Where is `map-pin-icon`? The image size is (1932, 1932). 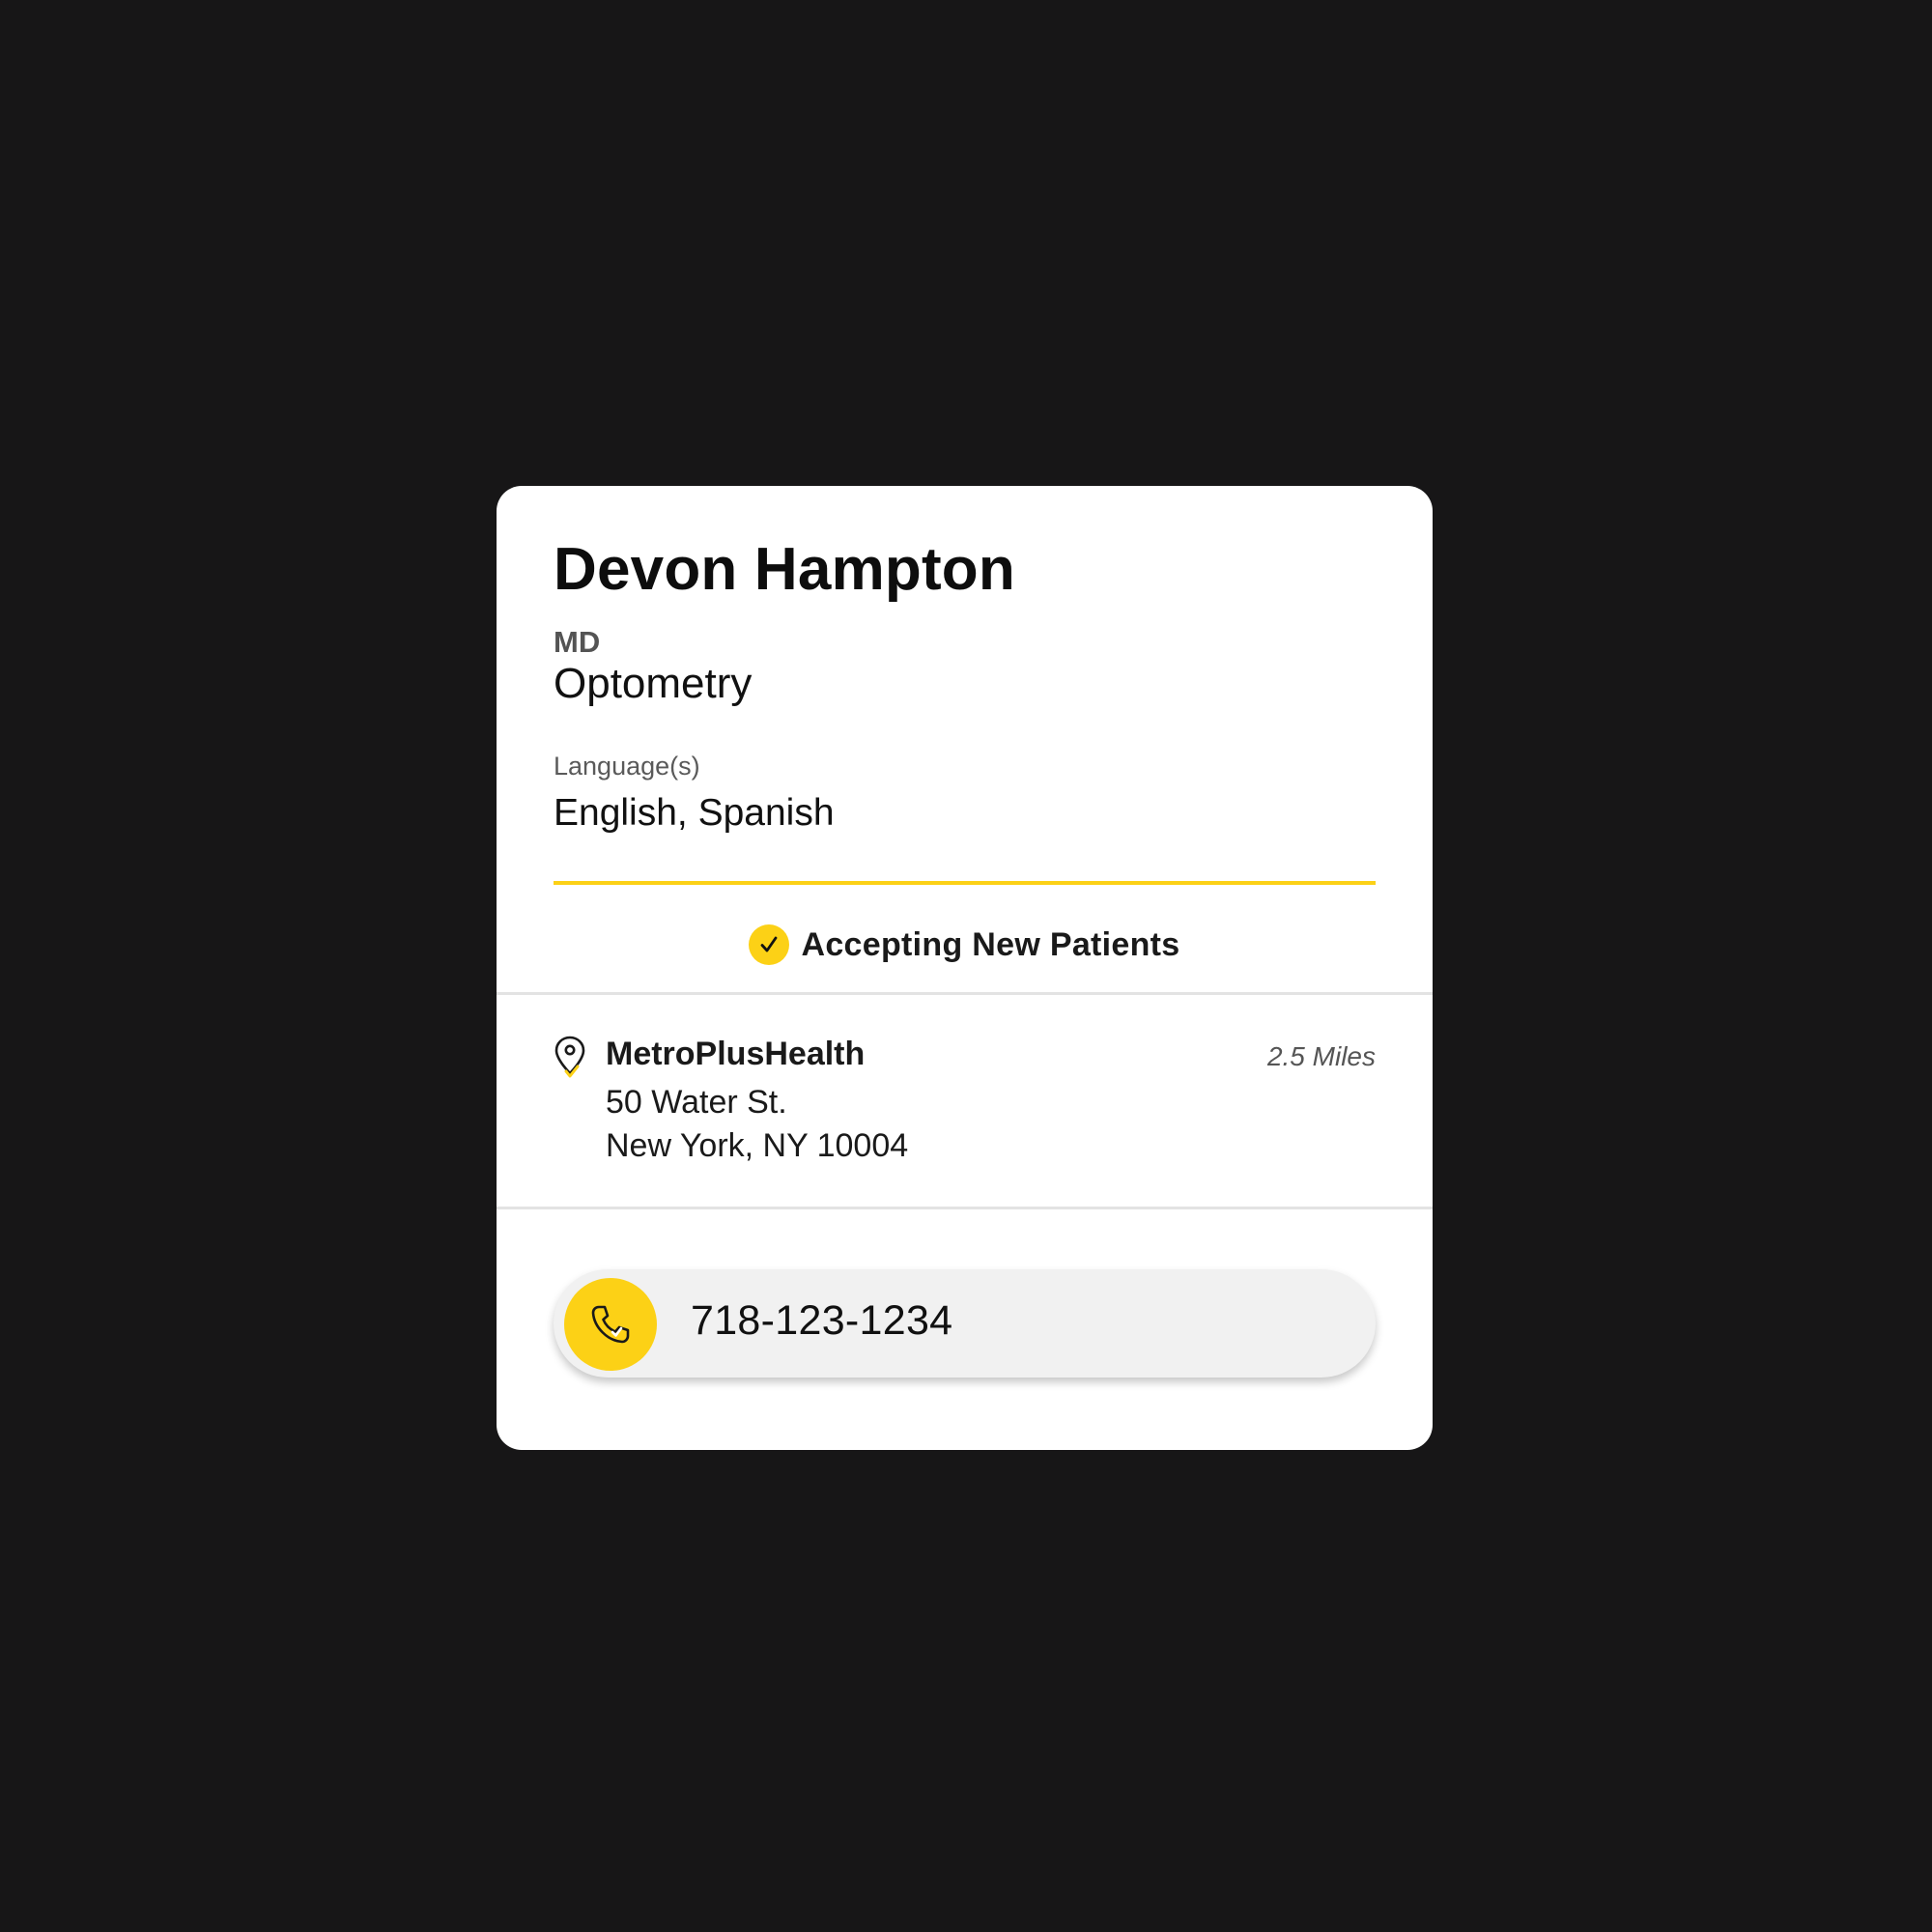 map-pin-icon is located at coordinates (570, 1058).